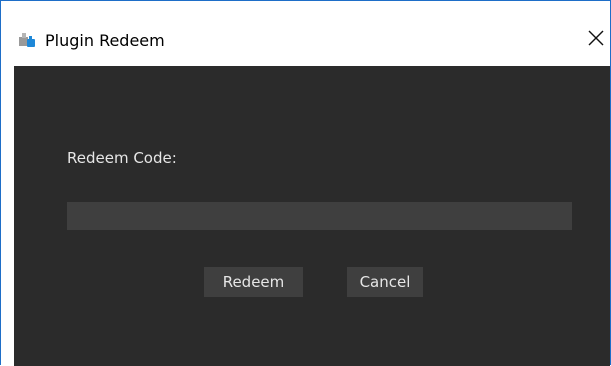  I want to click on redeem-code-input, so click(319, 216).